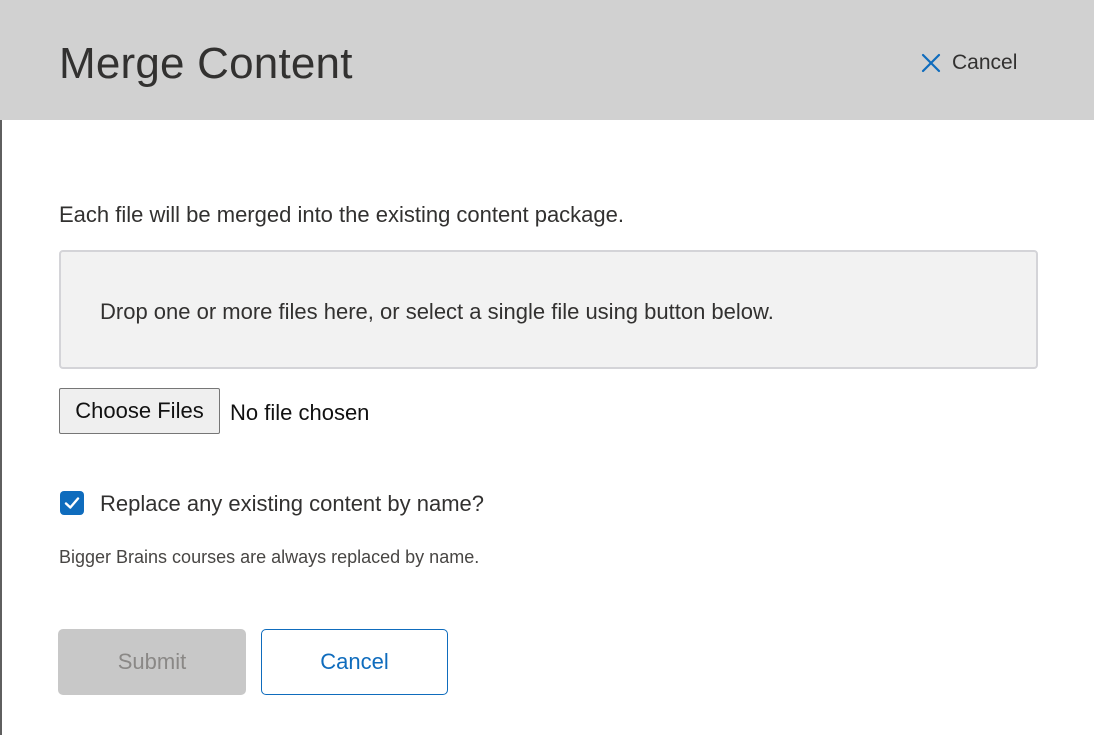 Image resolution: width=1094 pixels, height=735 pixels. Describe the element at coordinates (206, 63) in the screenshot. I see `dialog-title: Merge Content` at that location.